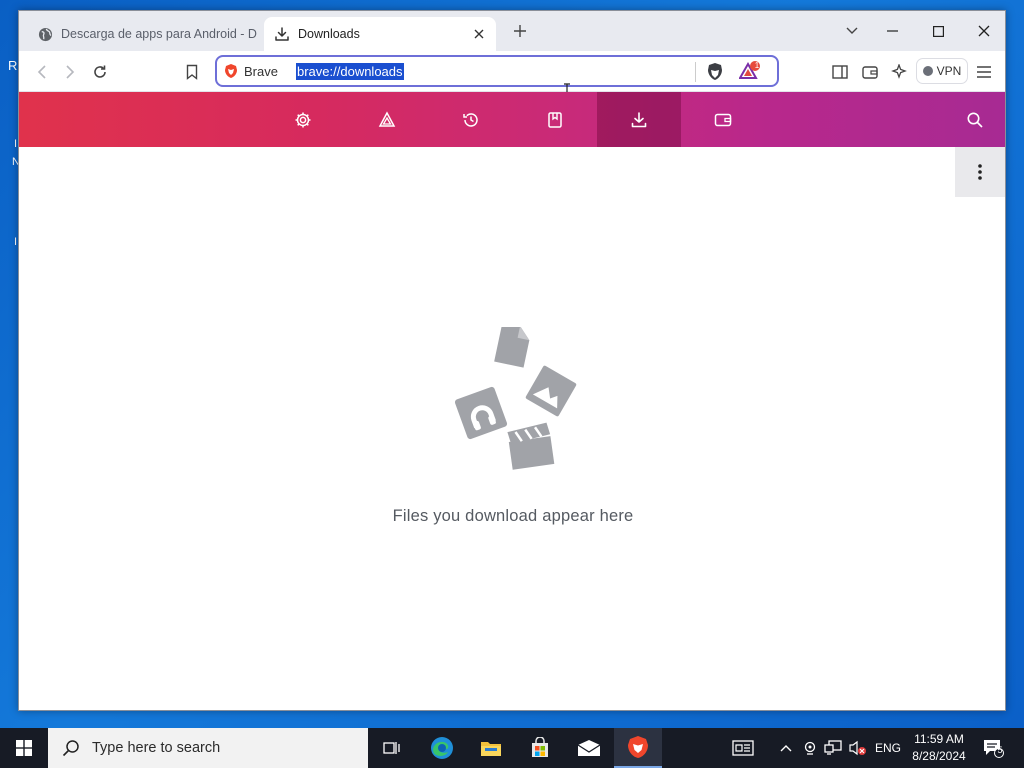  What do you see at coordinates (949, 71) in the screenshot?
I see `vpn-label: VPN` at bounding box center [949, 71].